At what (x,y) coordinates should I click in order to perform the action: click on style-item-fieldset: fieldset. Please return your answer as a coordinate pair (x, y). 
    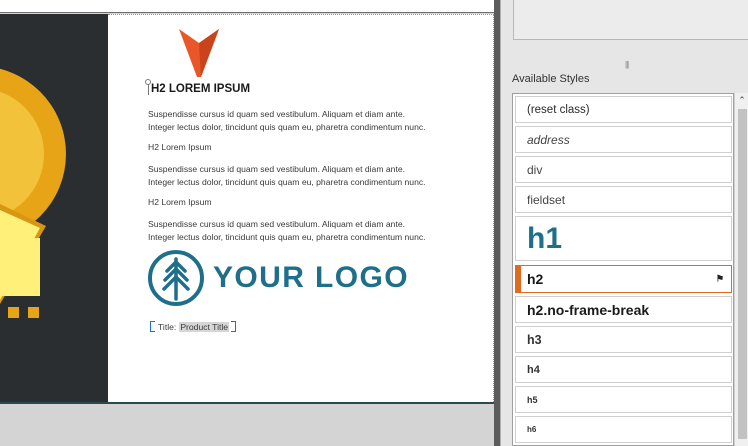
    Looking at the image, I should click on (623, 199).